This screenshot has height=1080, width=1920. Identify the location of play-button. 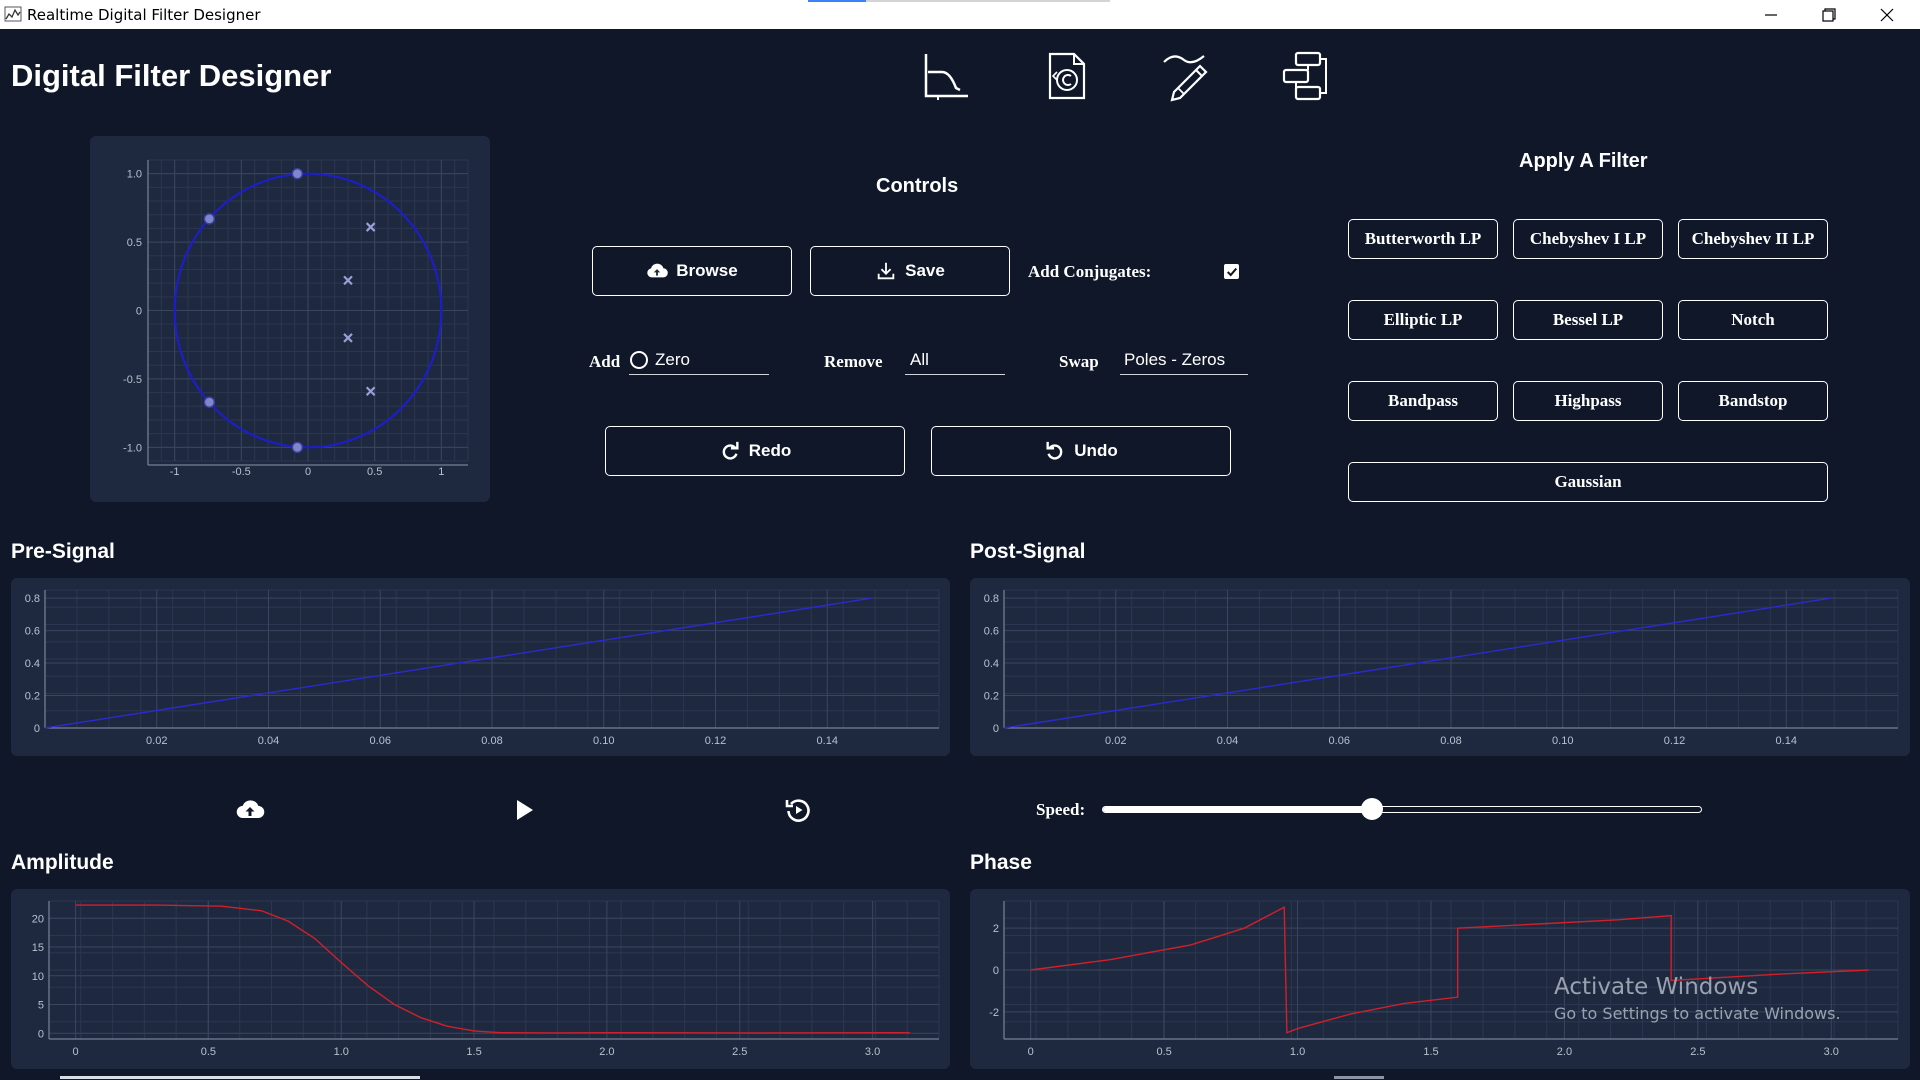
(524, 810).